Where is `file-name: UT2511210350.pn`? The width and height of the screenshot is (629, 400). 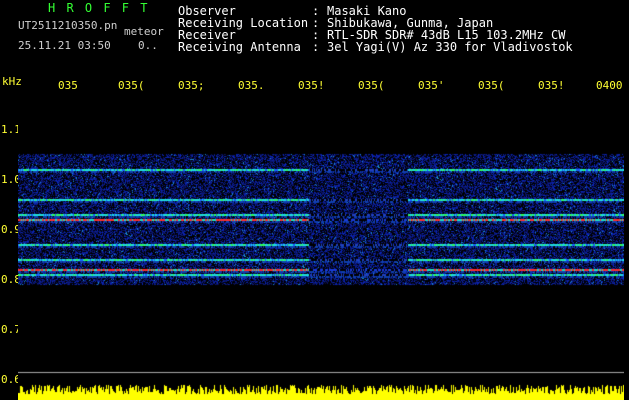 file-name: UT2511210350.pn is located at coordinates (68, 25).